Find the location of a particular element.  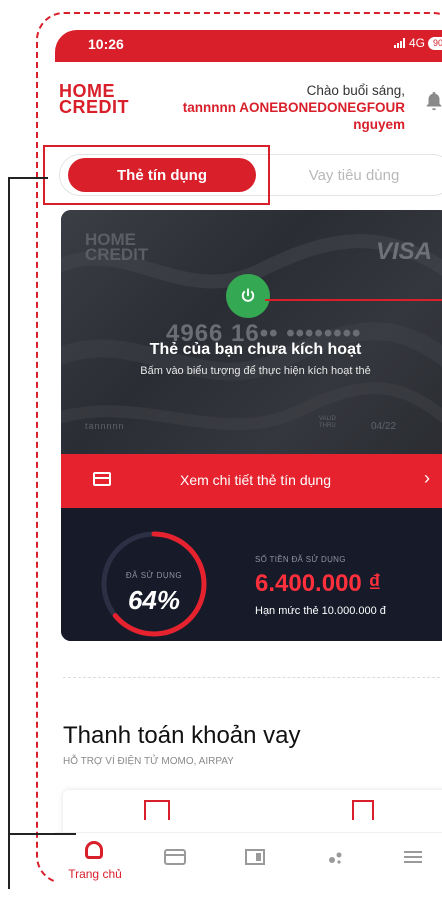

usage-gauge is located at coordinates (154, 584).